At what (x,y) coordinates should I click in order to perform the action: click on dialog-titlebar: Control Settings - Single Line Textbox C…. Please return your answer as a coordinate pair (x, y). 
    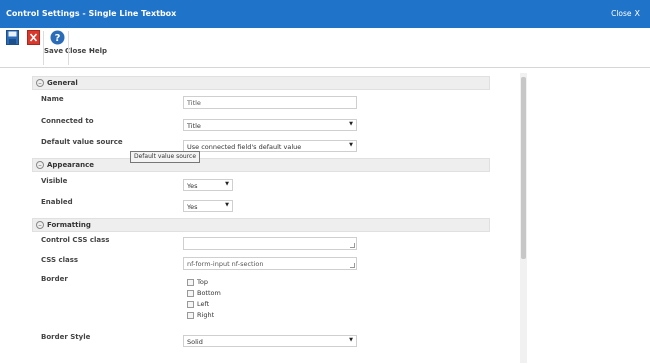
    Looking at the image, I should click on (325, 14).